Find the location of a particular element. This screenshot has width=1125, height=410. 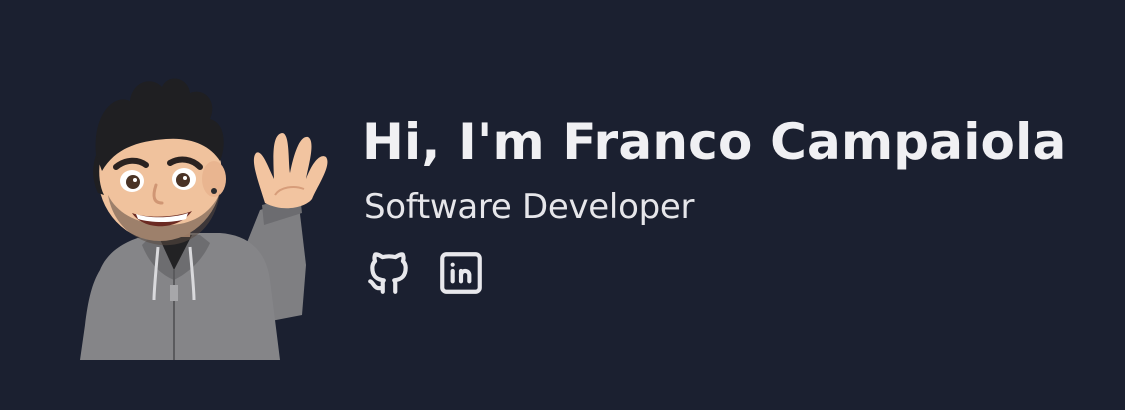

github-icon is located at coordinates (388, 273).